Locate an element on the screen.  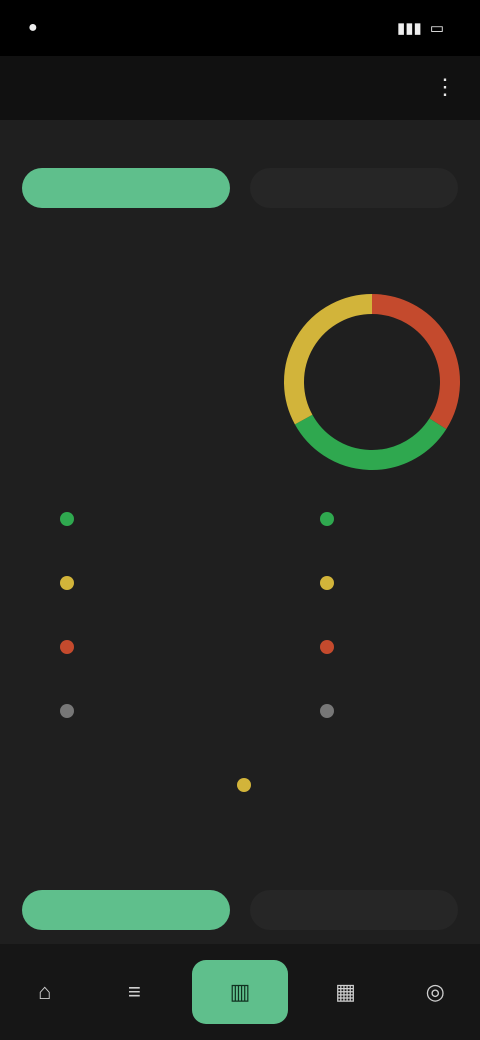
profile-icon: ◎ is located at coordinates (435, 992).